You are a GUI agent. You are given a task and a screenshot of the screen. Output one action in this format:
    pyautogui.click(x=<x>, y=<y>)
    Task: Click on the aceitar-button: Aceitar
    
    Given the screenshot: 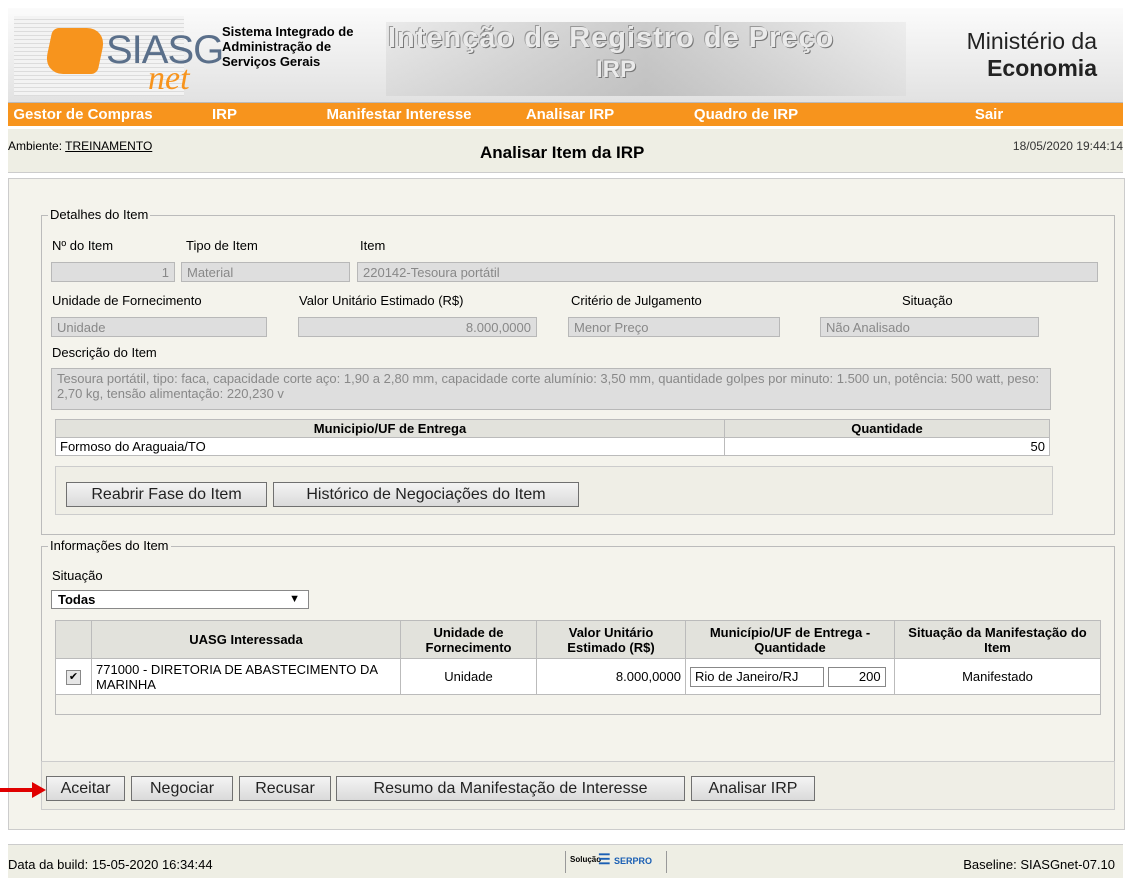 What is the action you would take?
    pyautogui.click(x=85, y=788)
    